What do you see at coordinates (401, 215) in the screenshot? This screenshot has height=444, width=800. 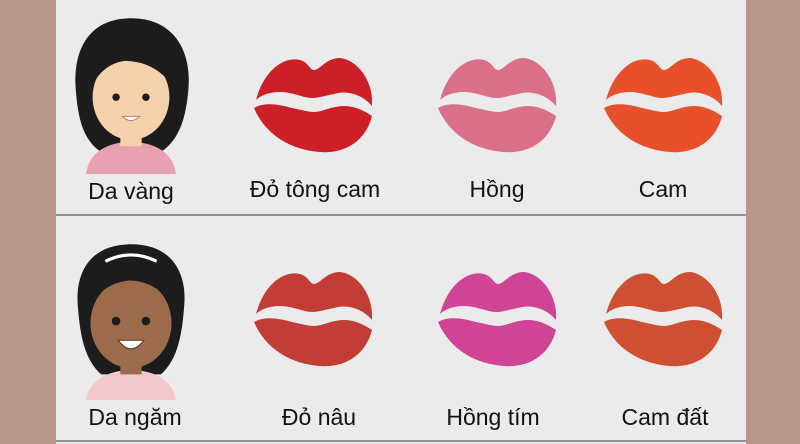 I see `row-divider` at bounding box center [401, 215].